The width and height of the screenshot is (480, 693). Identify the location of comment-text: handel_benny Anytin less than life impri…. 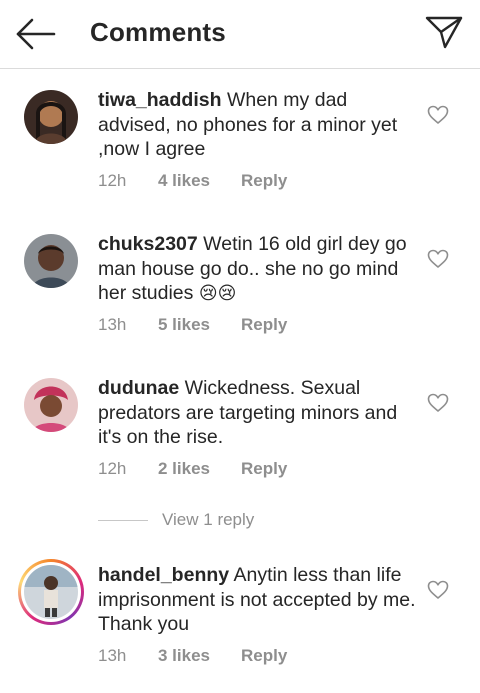
(258, 600).